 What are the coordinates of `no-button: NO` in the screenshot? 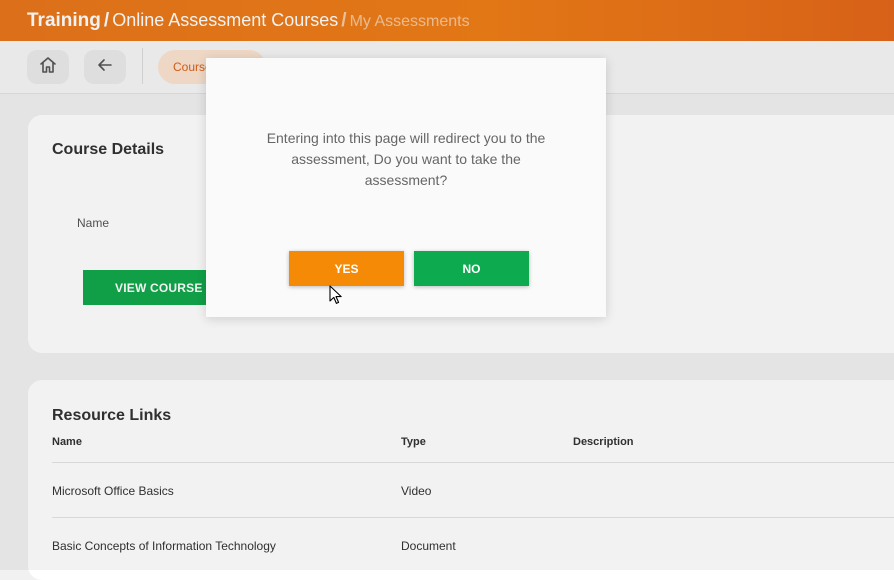 It's located at (471, 268).